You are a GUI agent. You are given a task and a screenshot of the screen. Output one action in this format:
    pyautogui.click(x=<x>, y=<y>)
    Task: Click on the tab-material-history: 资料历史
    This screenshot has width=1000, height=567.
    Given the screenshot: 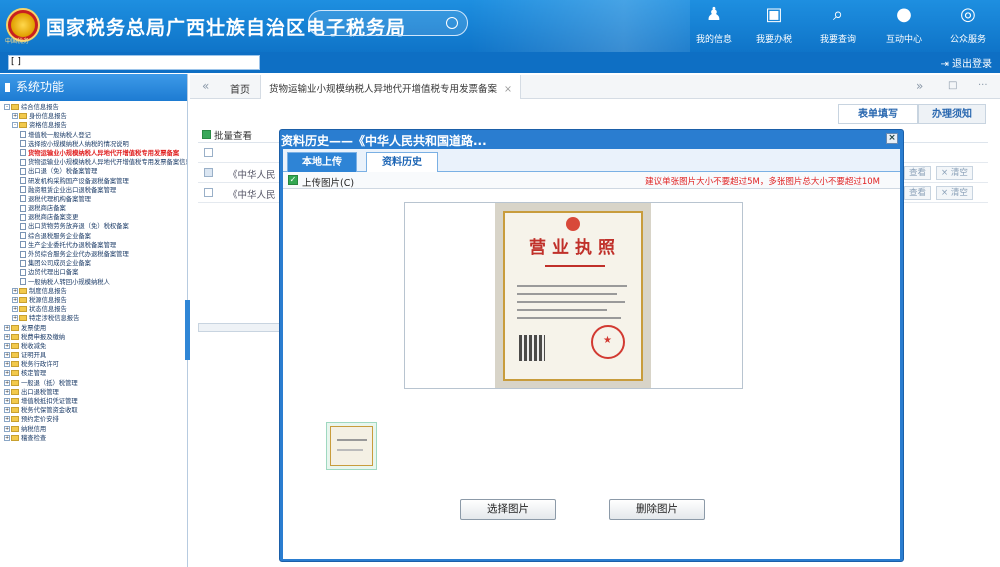 What is the action you would take?
    pyautogui.click(x=402, y=162)
    